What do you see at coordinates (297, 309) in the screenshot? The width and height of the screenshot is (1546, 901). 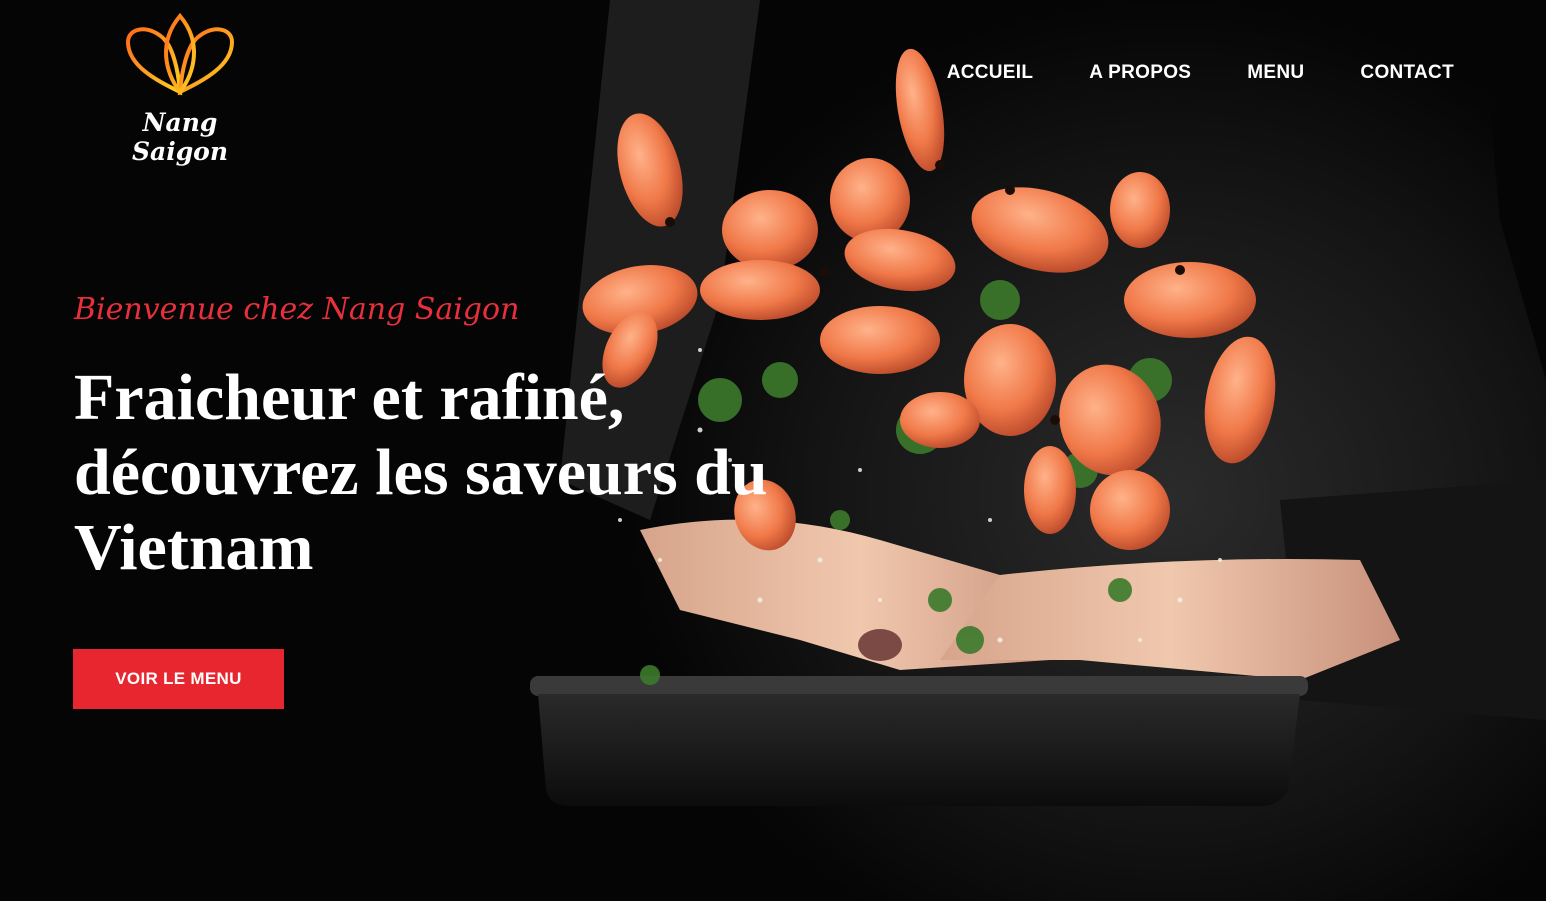 I see `hero-welcome-text: Bienvenue chez Nang Saigon` at bounding box center [297, 309].